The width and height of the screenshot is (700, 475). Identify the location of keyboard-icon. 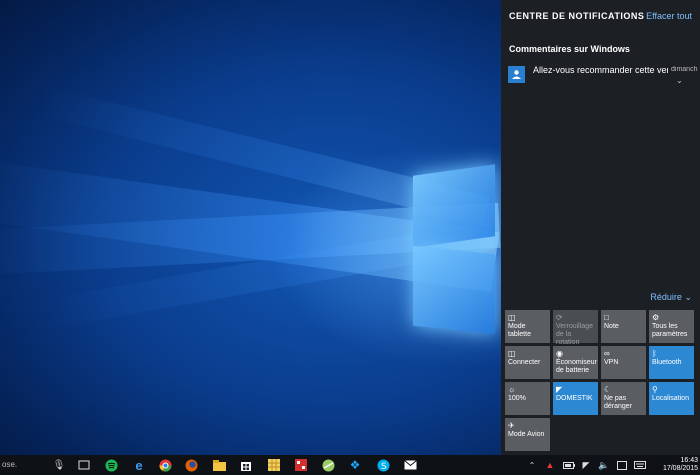
(640, 465).